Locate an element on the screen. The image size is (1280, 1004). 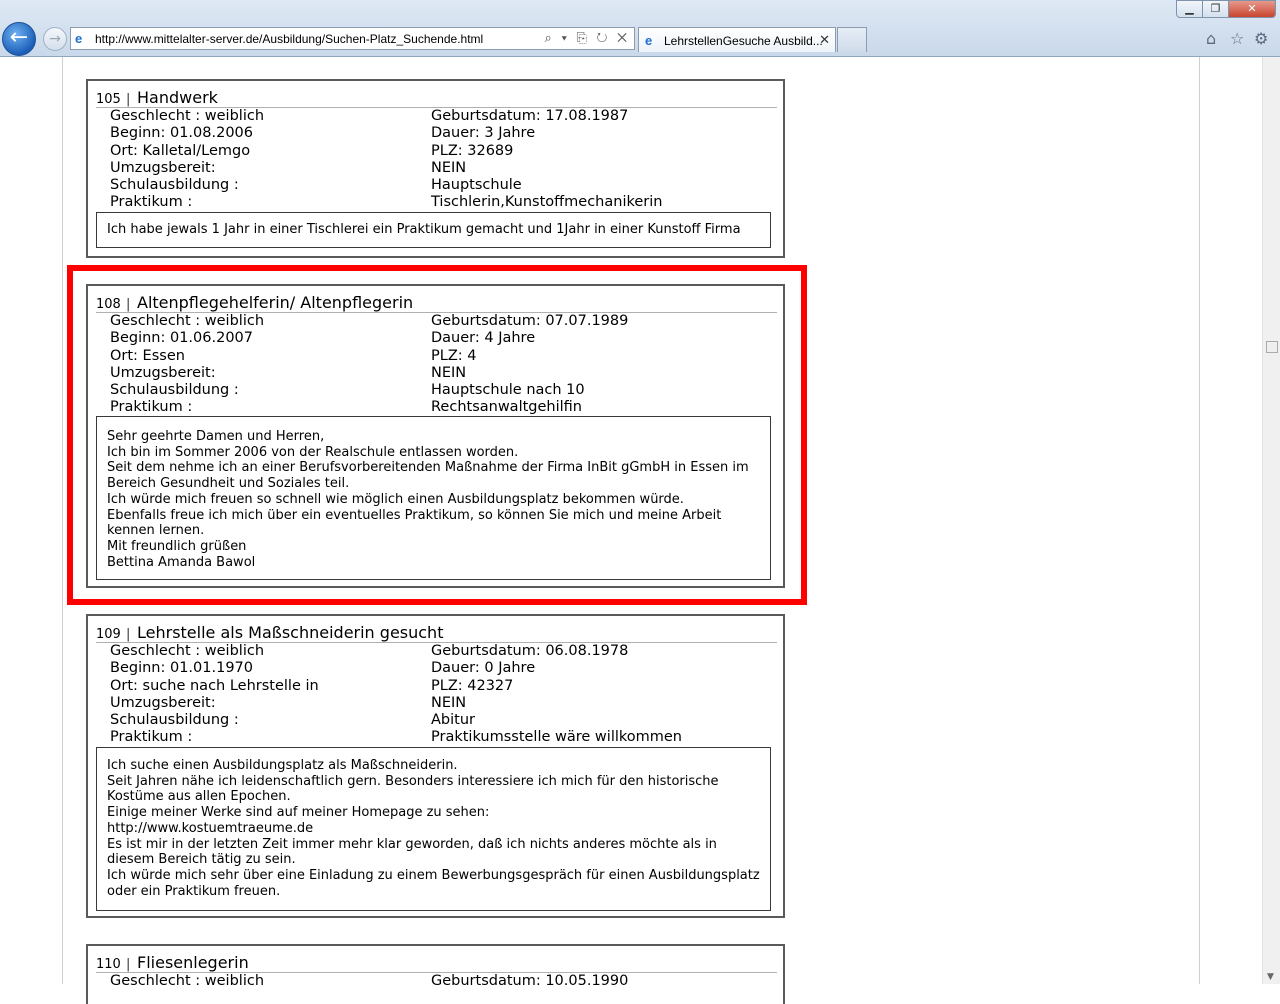
listing-number: 105 is located at coordinates (108, 99).